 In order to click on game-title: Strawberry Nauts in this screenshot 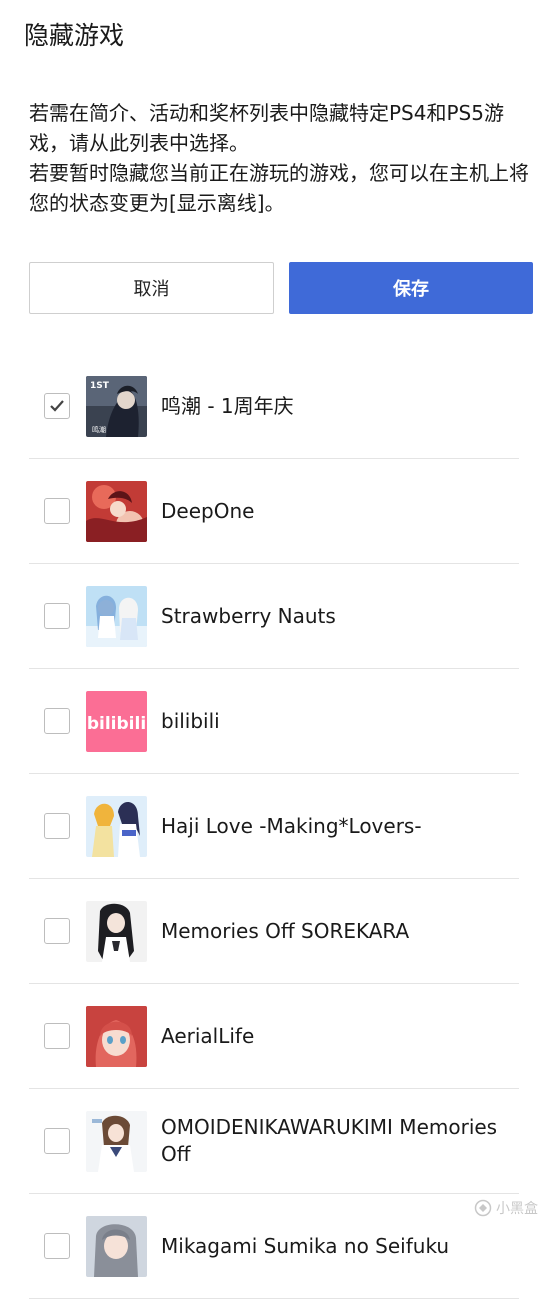, I will do `click(248, 615)`.